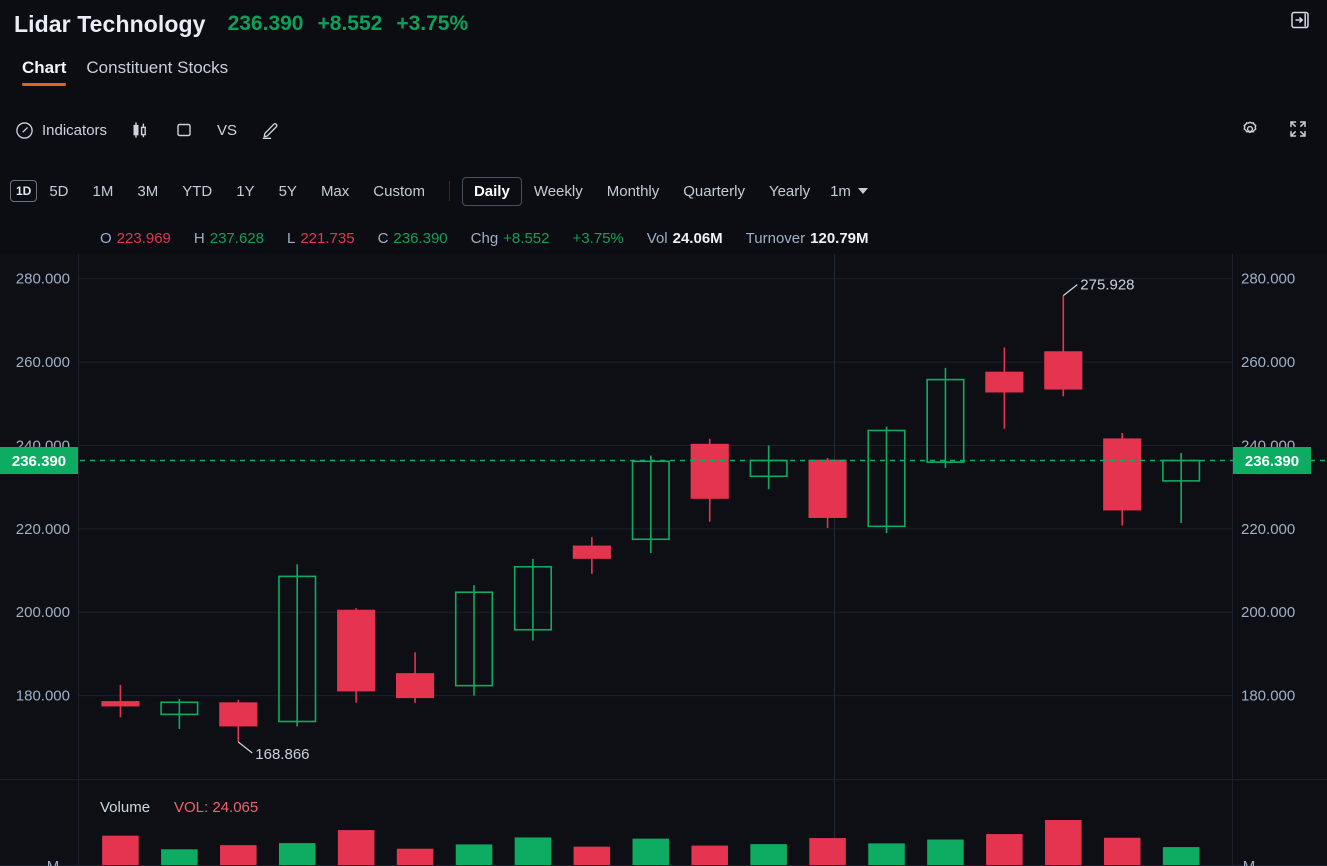  What do you see at coordinates (43, 529) in the screenshot?
I see `svg-text: 220.000` at bounding box center [43, 529].